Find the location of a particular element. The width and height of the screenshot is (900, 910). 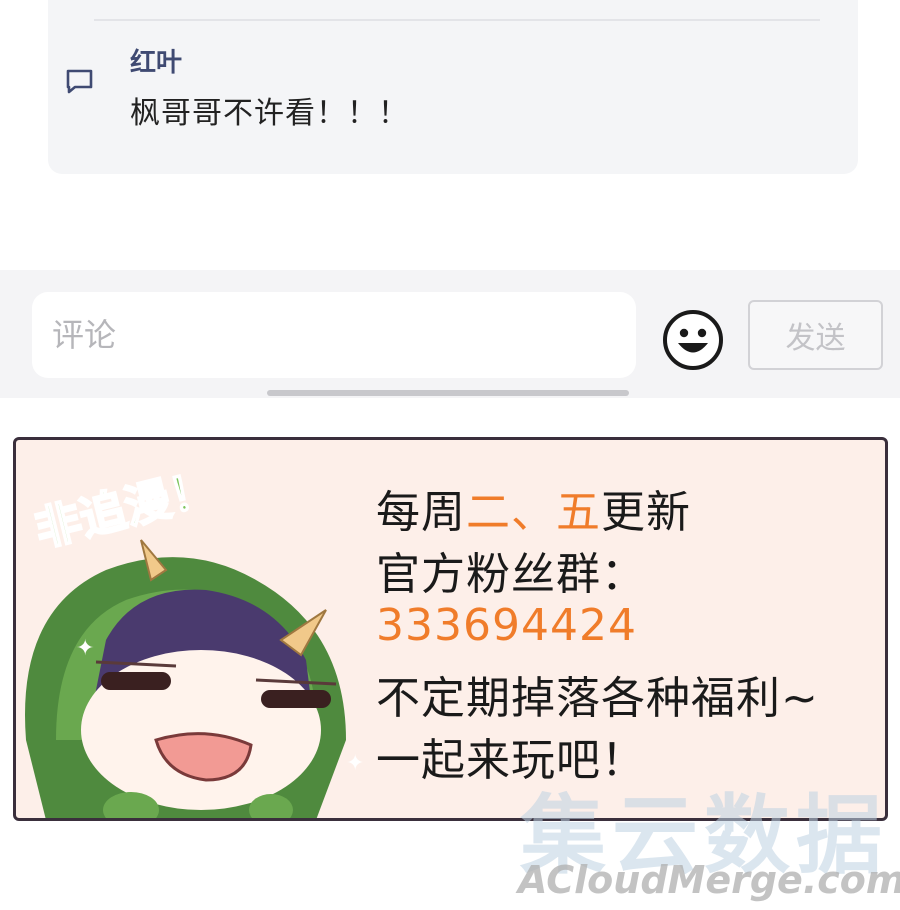

promo-group-number: 333694424 is located at coordinates (506, 625).